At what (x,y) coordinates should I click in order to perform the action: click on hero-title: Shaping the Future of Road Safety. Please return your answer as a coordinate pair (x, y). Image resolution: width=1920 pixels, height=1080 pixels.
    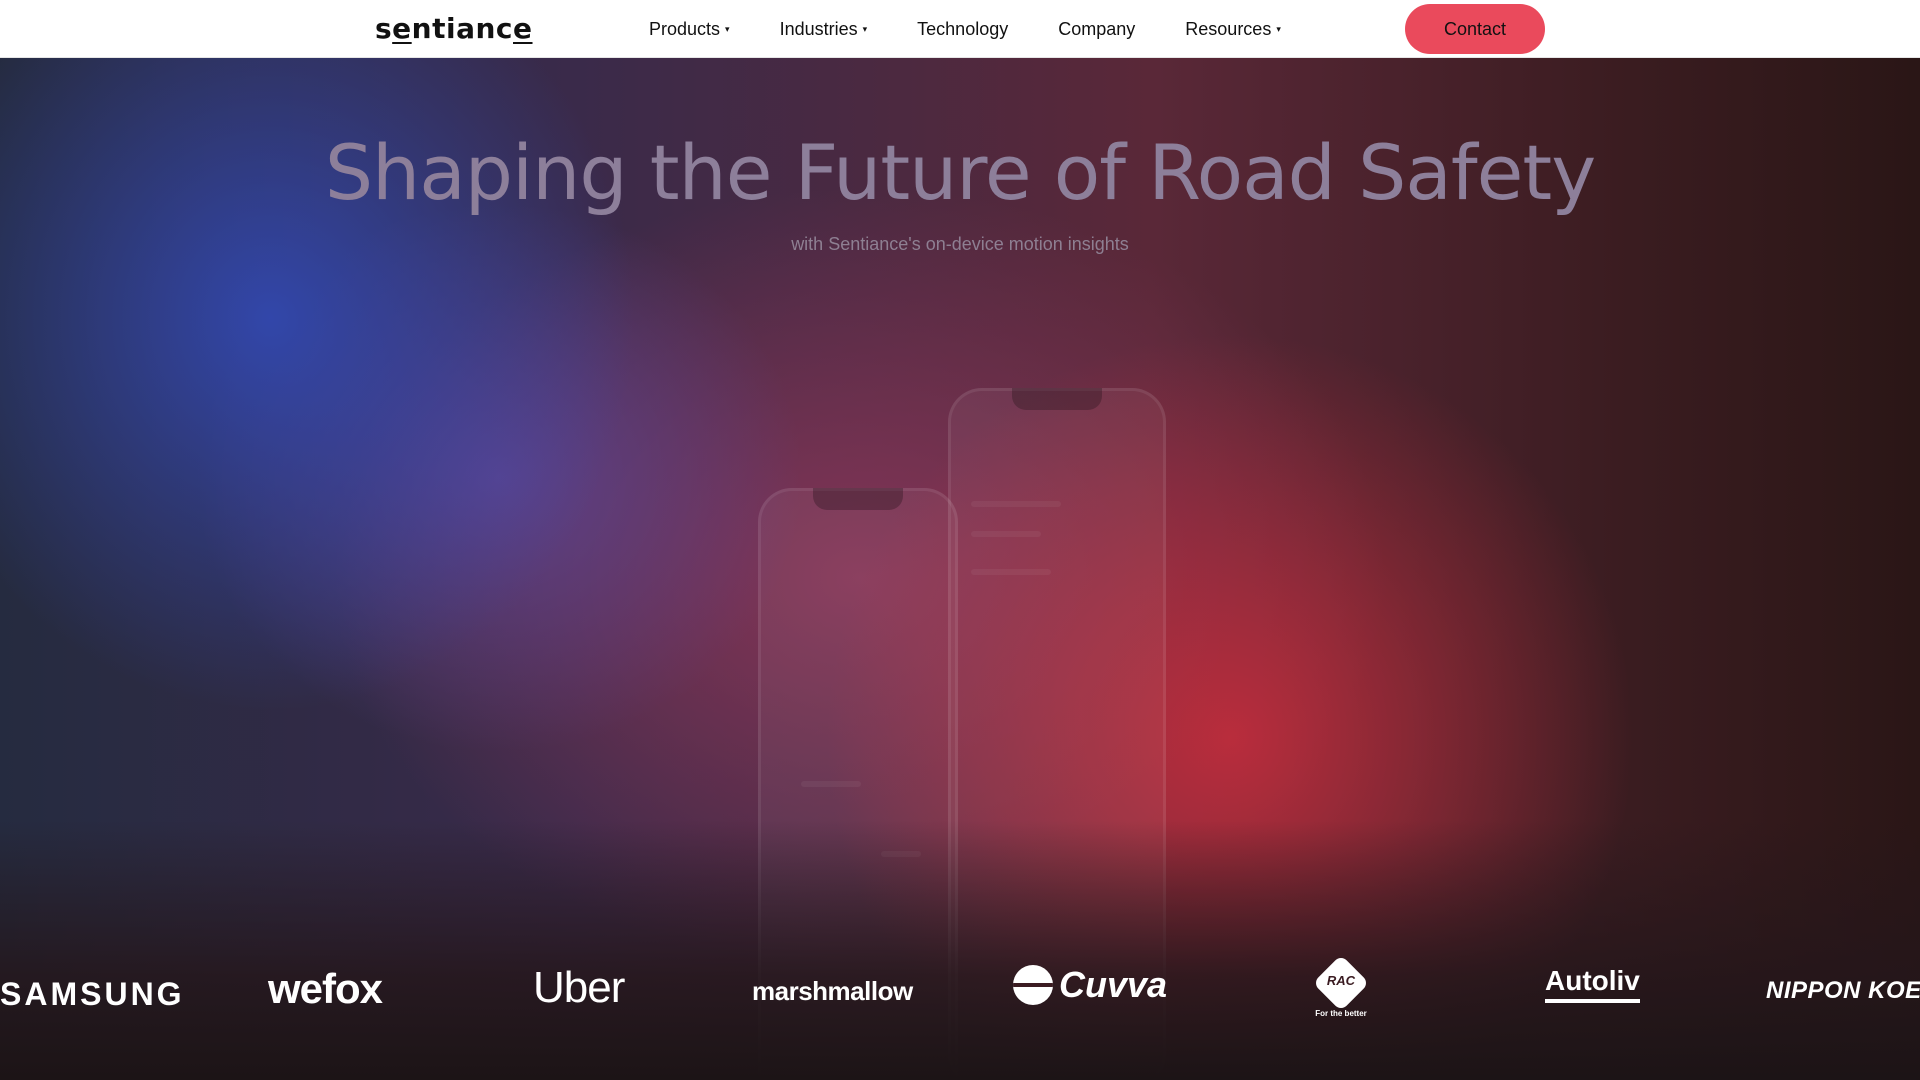
    Looking at the image, I should click on (960, 172).